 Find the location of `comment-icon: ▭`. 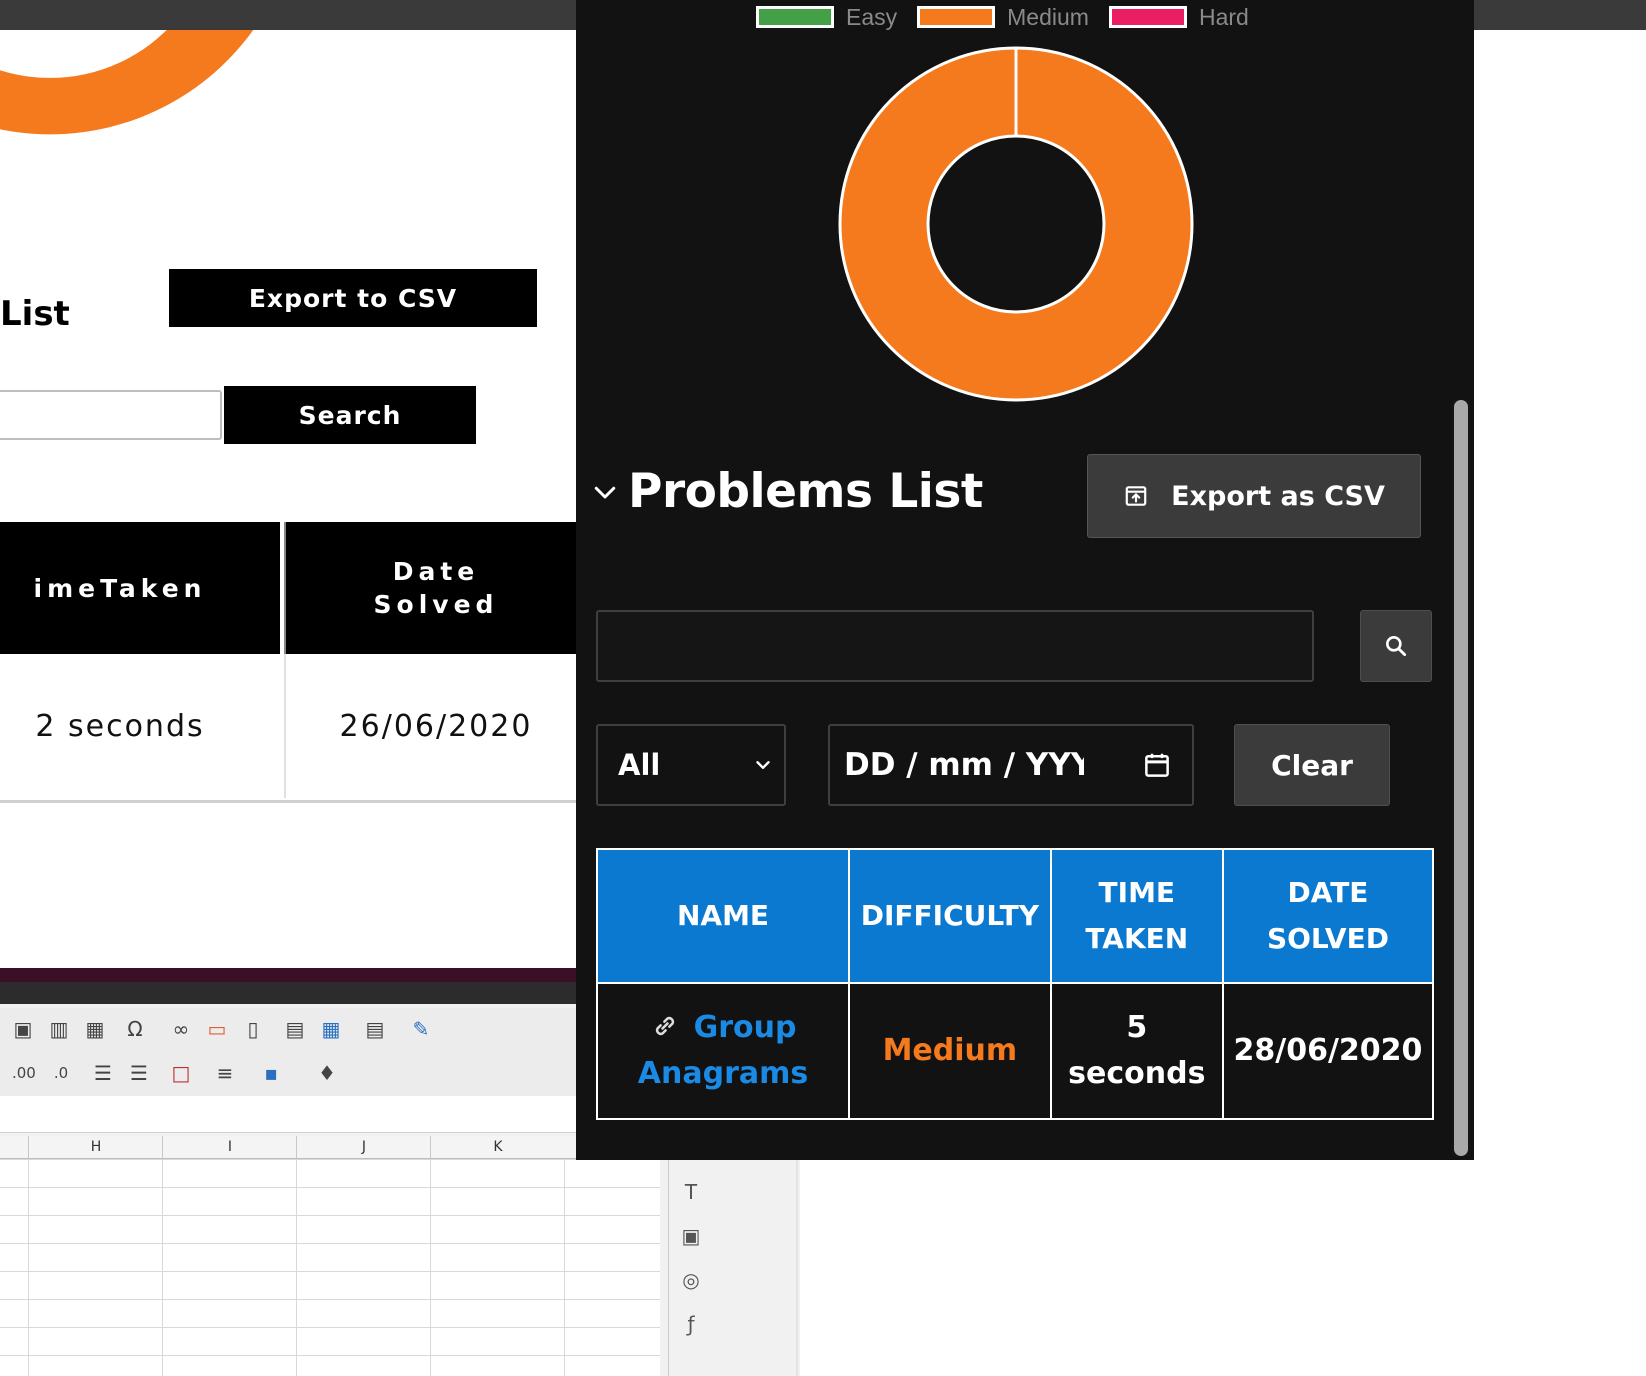

comment-icon: ▭ is located at coordinates (217, 1029).